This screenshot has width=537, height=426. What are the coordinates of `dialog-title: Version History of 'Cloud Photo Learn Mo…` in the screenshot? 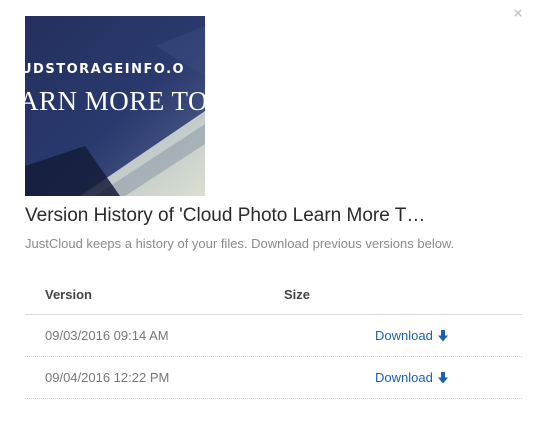 It's located at (225, 215).